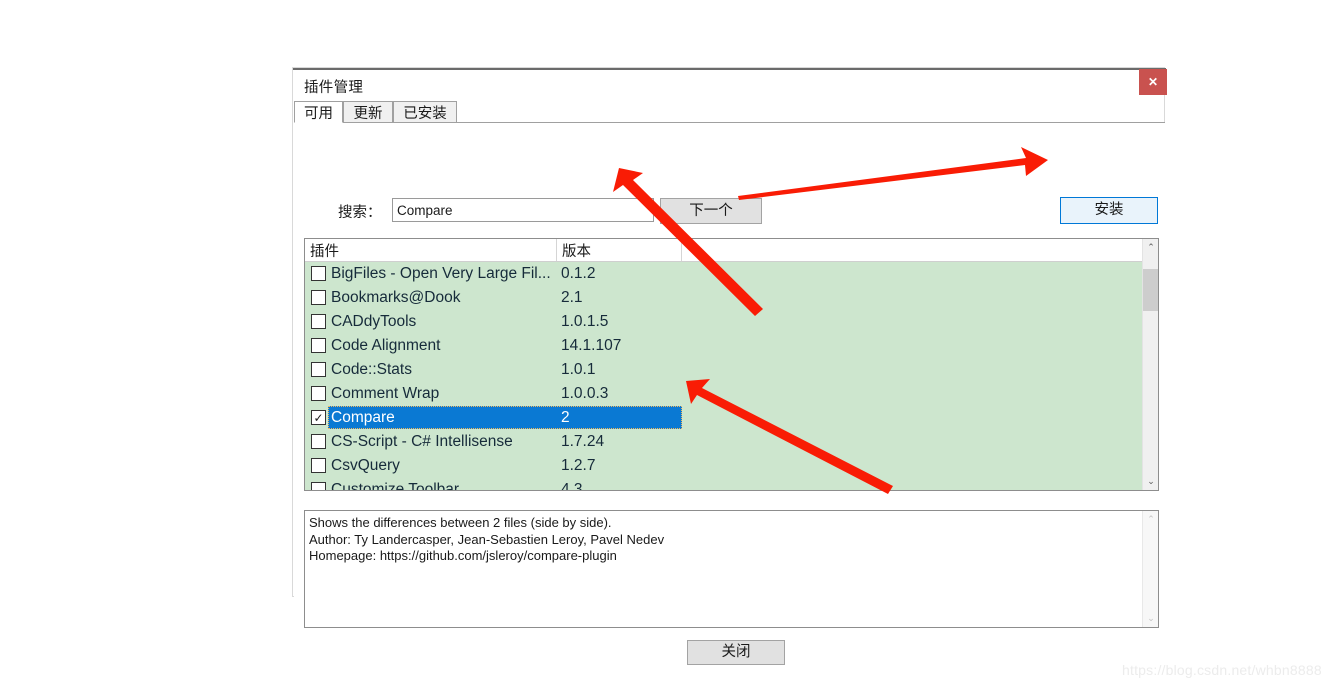 This screenshot has width=1341, height=690. I want to click on tab-installed: 已安装, so click(425, 112).